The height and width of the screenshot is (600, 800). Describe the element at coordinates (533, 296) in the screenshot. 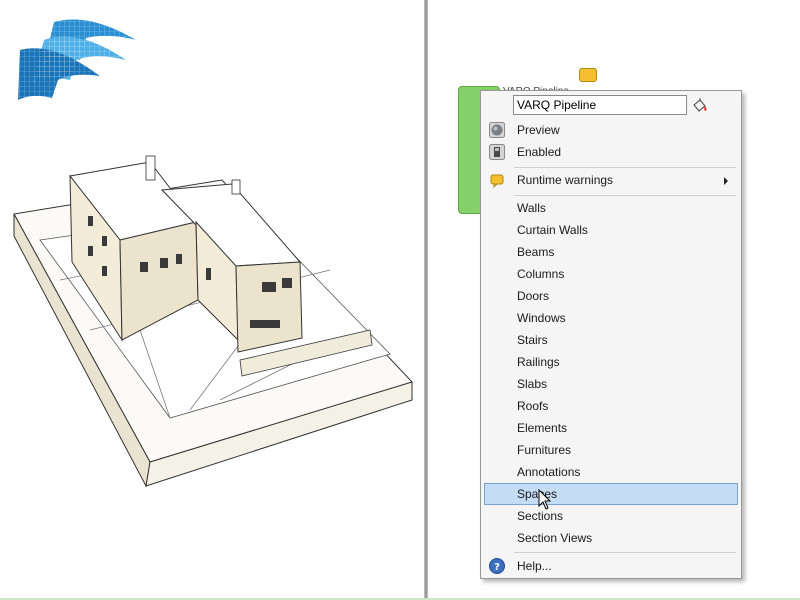

I see `menu-item-label: Doors` at that location.